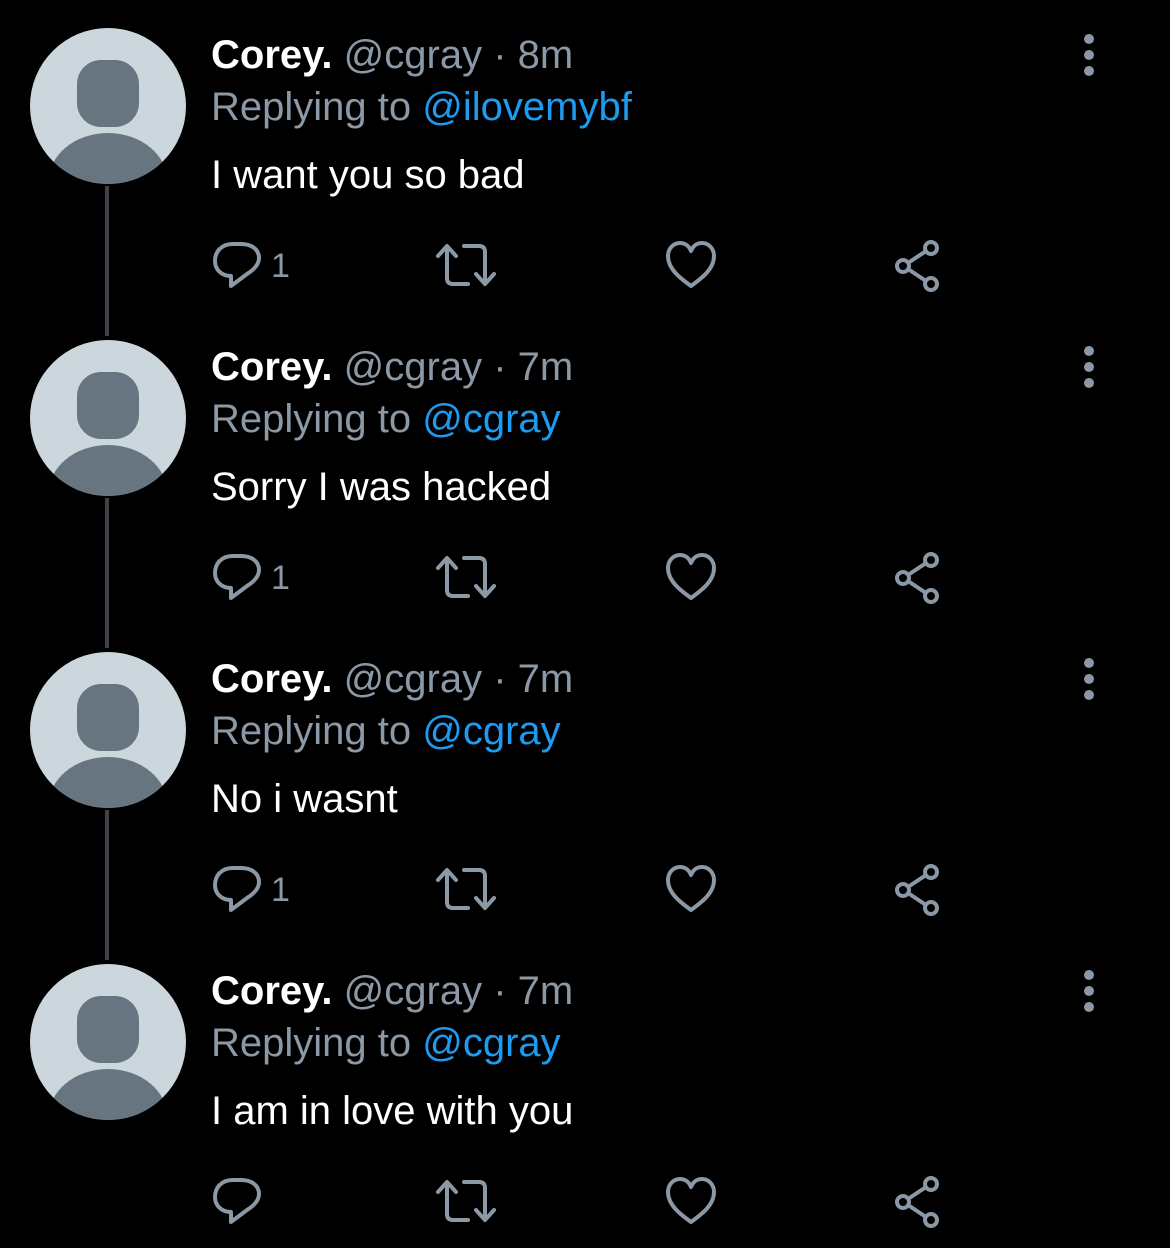  I want to click on tweet-text: I am in love with you, so click(392, 1111).